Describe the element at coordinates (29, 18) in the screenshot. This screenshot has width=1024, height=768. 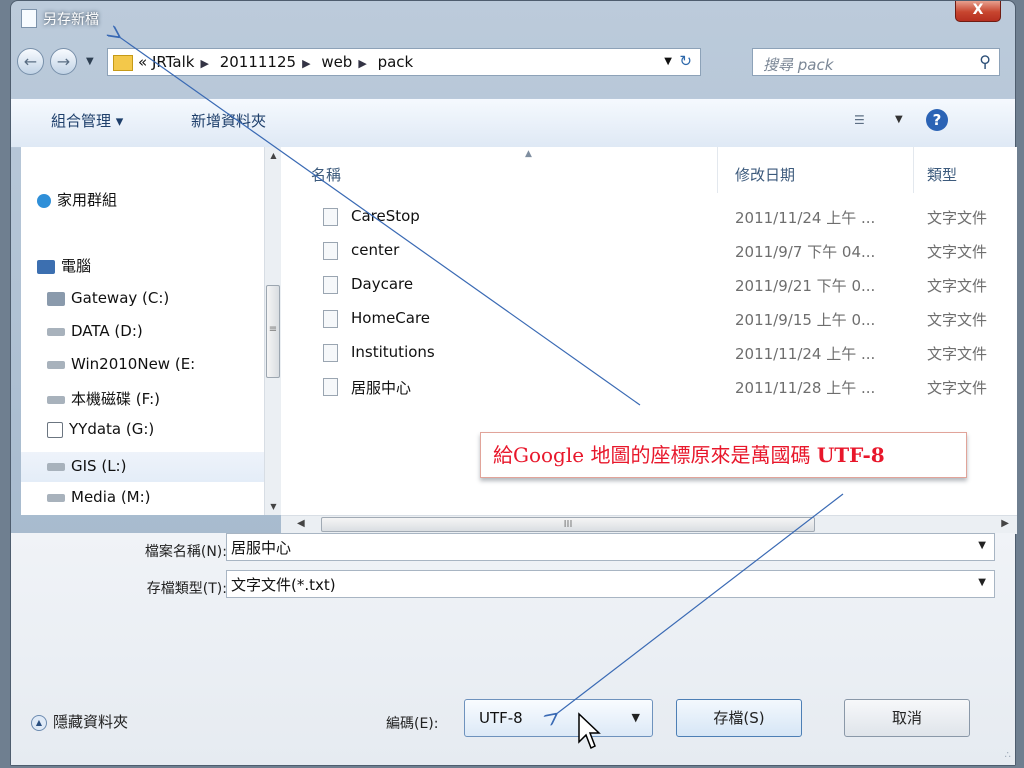
I see `document-icon` at that location.